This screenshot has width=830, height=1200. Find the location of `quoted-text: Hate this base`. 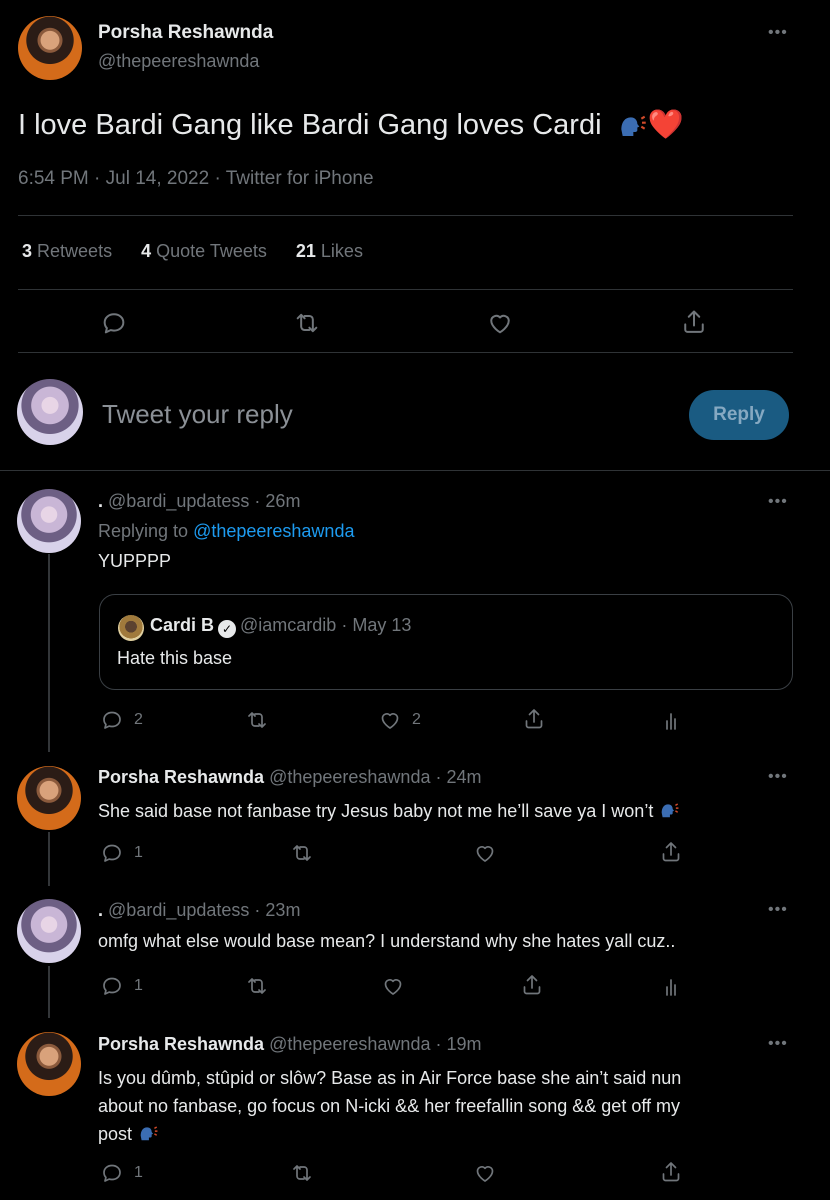

quoted-text: Hate this base is located at coordinates (175, 658).